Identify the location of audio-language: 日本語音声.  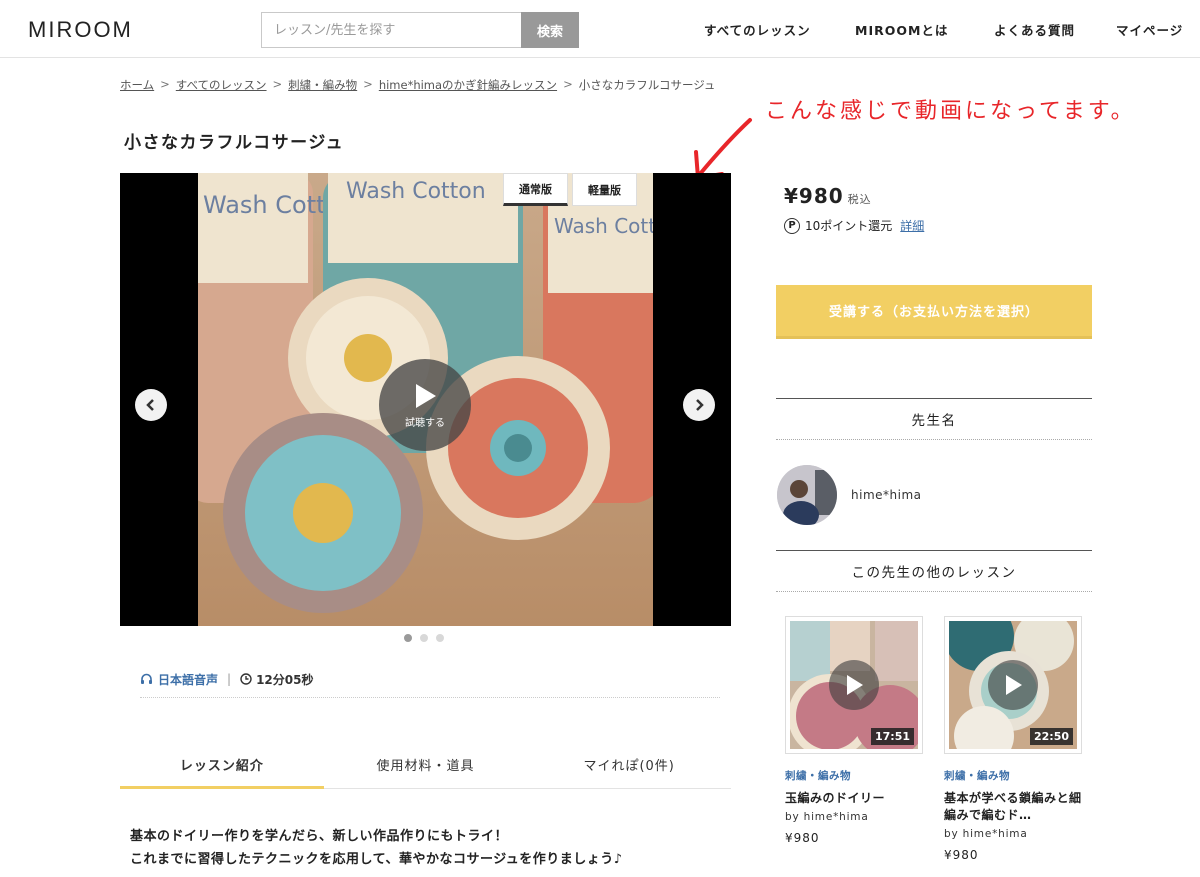
(179, 679).